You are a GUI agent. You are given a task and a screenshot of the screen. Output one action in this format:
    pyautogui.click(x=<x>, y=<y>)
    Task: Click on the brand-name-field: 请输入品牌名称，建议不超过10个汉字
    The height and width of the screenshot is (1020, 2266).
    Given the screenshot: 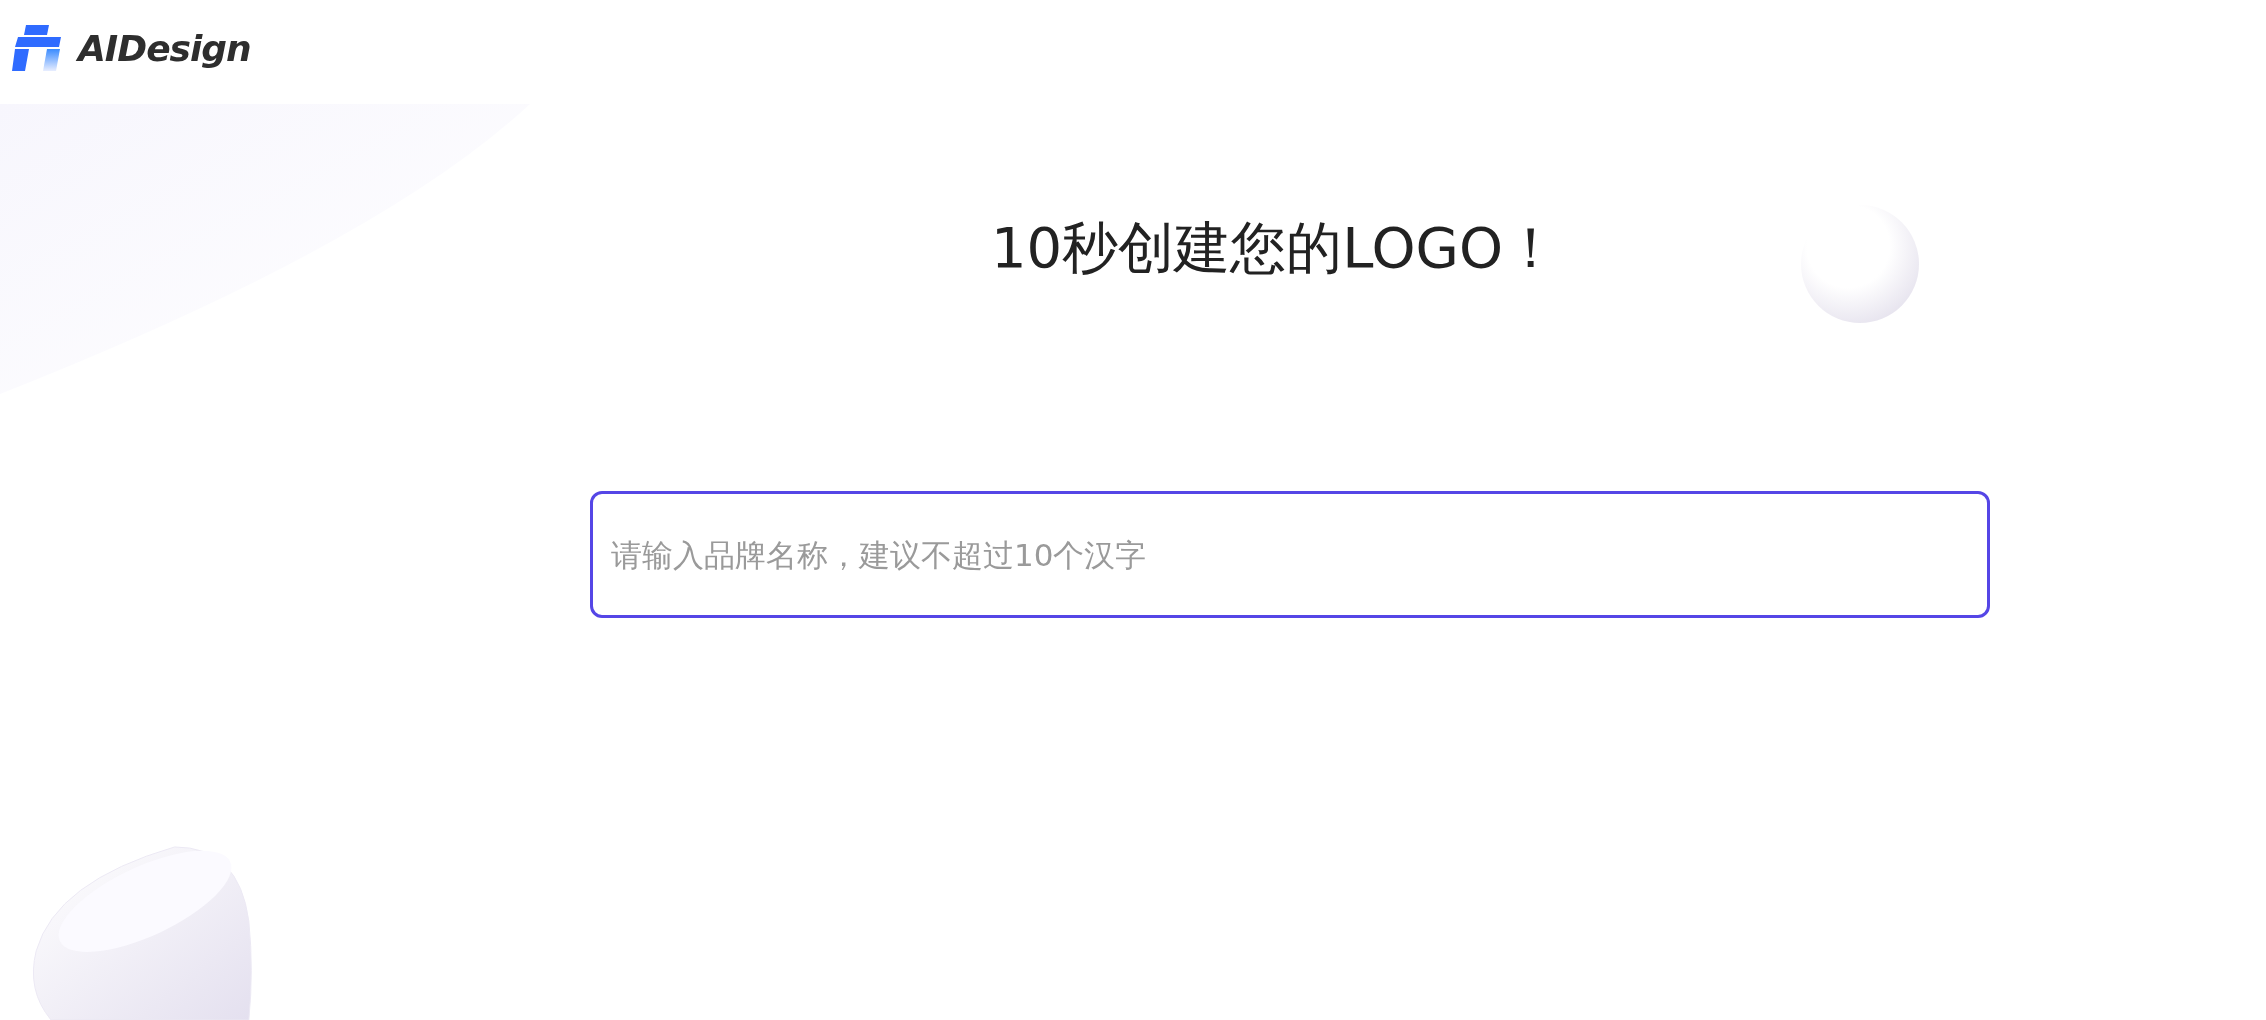 What is the action you would take?
    pyautogui.click(x=1290, y=554)
    